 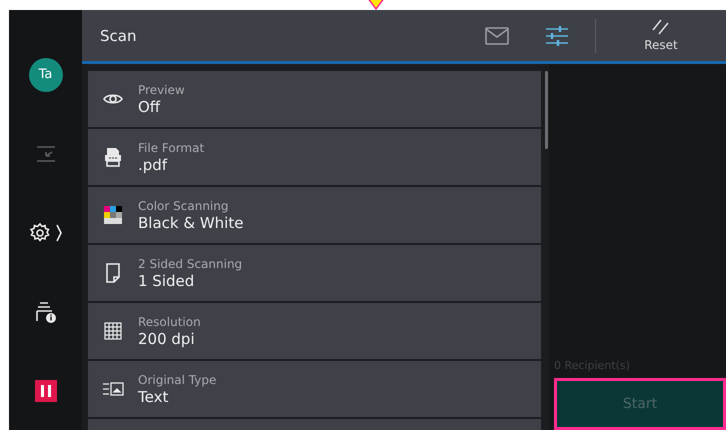 I want to click on grid-icon, so click(x=113, y=331).